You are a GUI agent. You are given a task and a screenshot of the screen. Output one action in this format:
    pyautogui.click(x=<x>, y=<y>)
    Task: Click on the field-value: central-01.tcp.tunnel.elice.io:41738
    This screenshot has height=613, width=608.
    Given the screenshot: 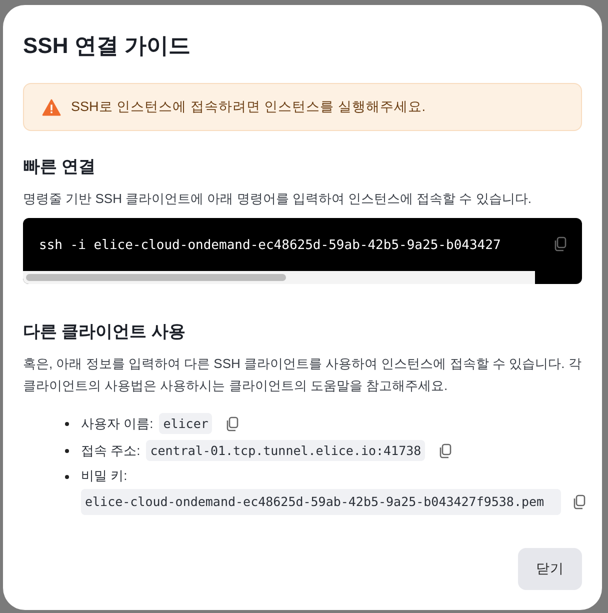 What is the action you would take?
    pyautogui.click(x=286, y=450)
    